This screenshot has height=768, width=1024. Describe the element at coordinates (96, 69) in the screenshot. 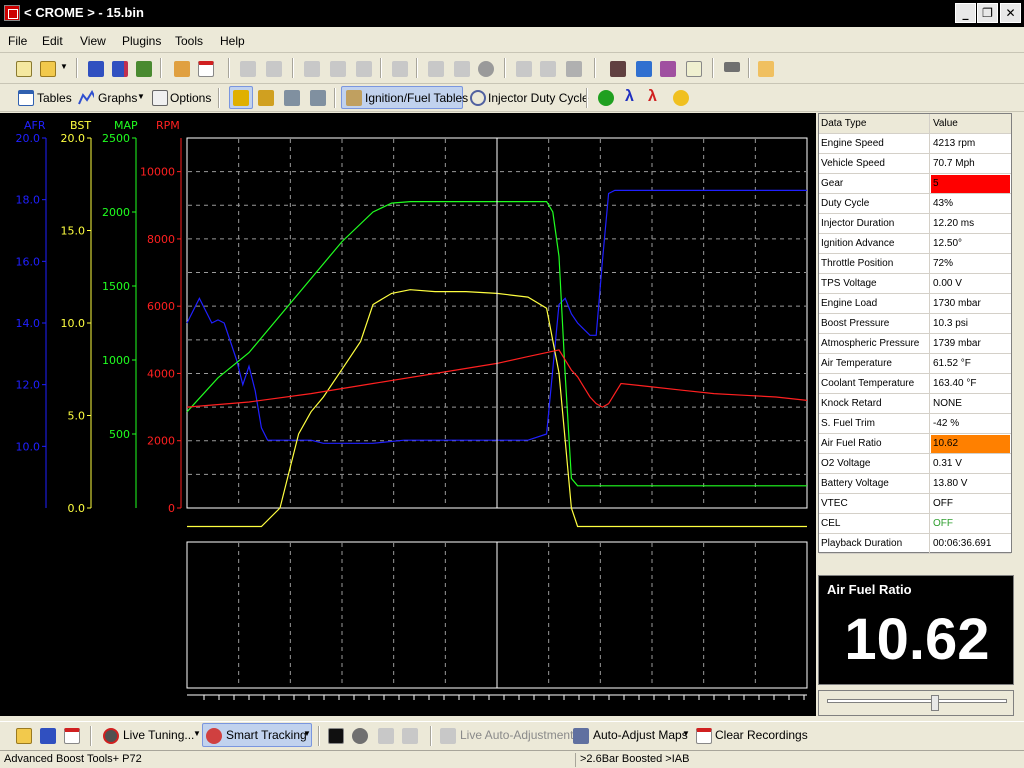

I see `save-icon` at that location.